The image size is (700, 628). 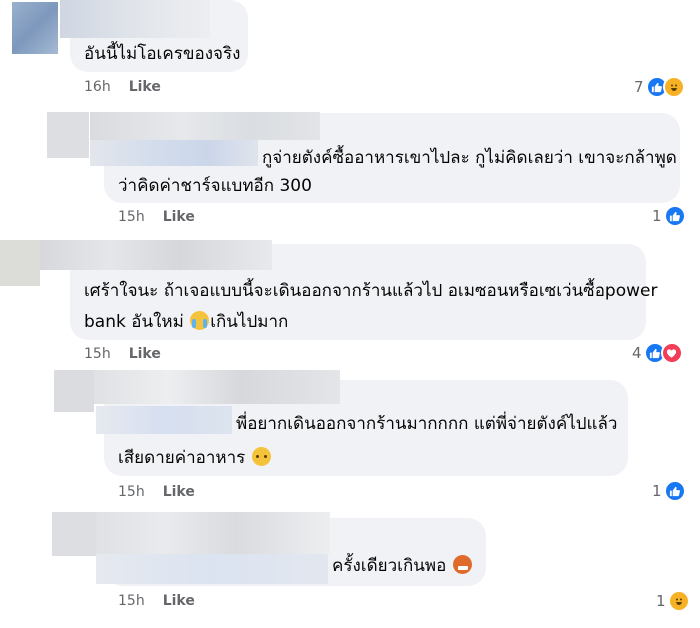 What do you see at coordinates (182, 458) in the screenshot?
I see `comment-text-segment: เสียดายค่าอาหาร` at bounding box center [182, 458].